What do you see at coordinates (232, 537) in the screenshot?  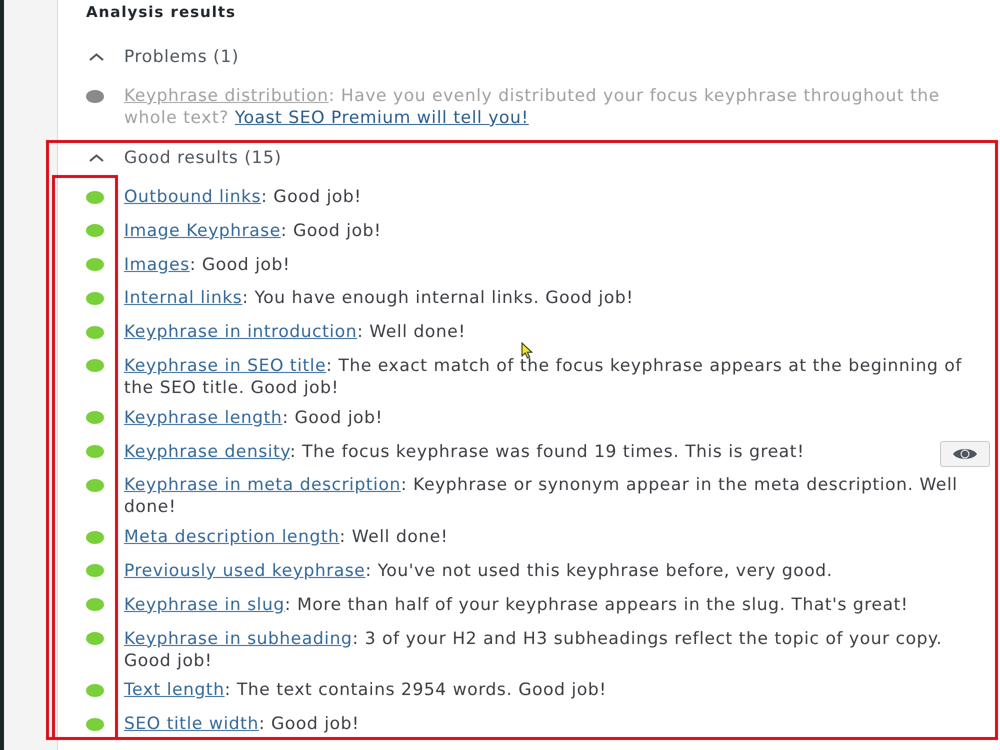 I see `result-link: Meta description length` at bounding box center [232, 537].